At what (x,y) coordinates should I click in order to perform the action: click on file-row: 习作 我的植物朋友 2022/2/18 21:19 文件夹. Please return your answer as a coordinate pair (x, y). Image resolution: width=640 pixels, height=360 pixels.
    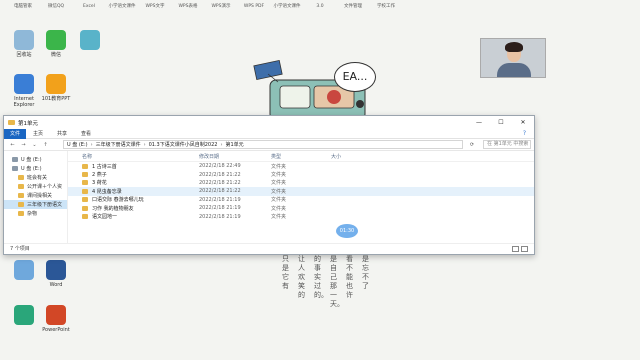
    Looking at the image, I should click on (301, 208).